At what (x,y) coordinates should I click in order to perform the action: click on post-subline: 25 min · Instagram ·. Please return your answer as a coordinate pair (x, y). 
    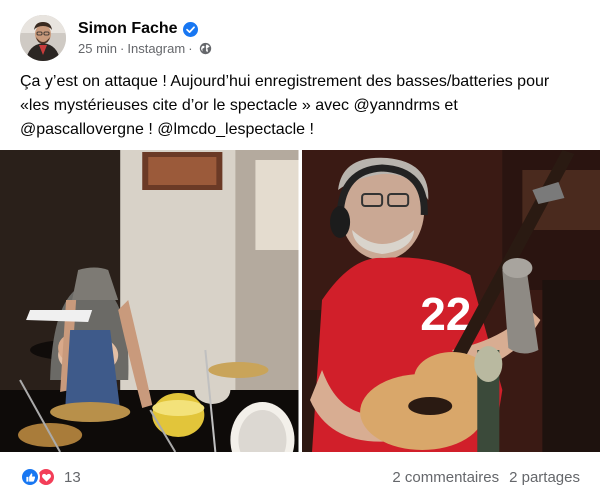
    Looking at the image, I should click on (145, 48).